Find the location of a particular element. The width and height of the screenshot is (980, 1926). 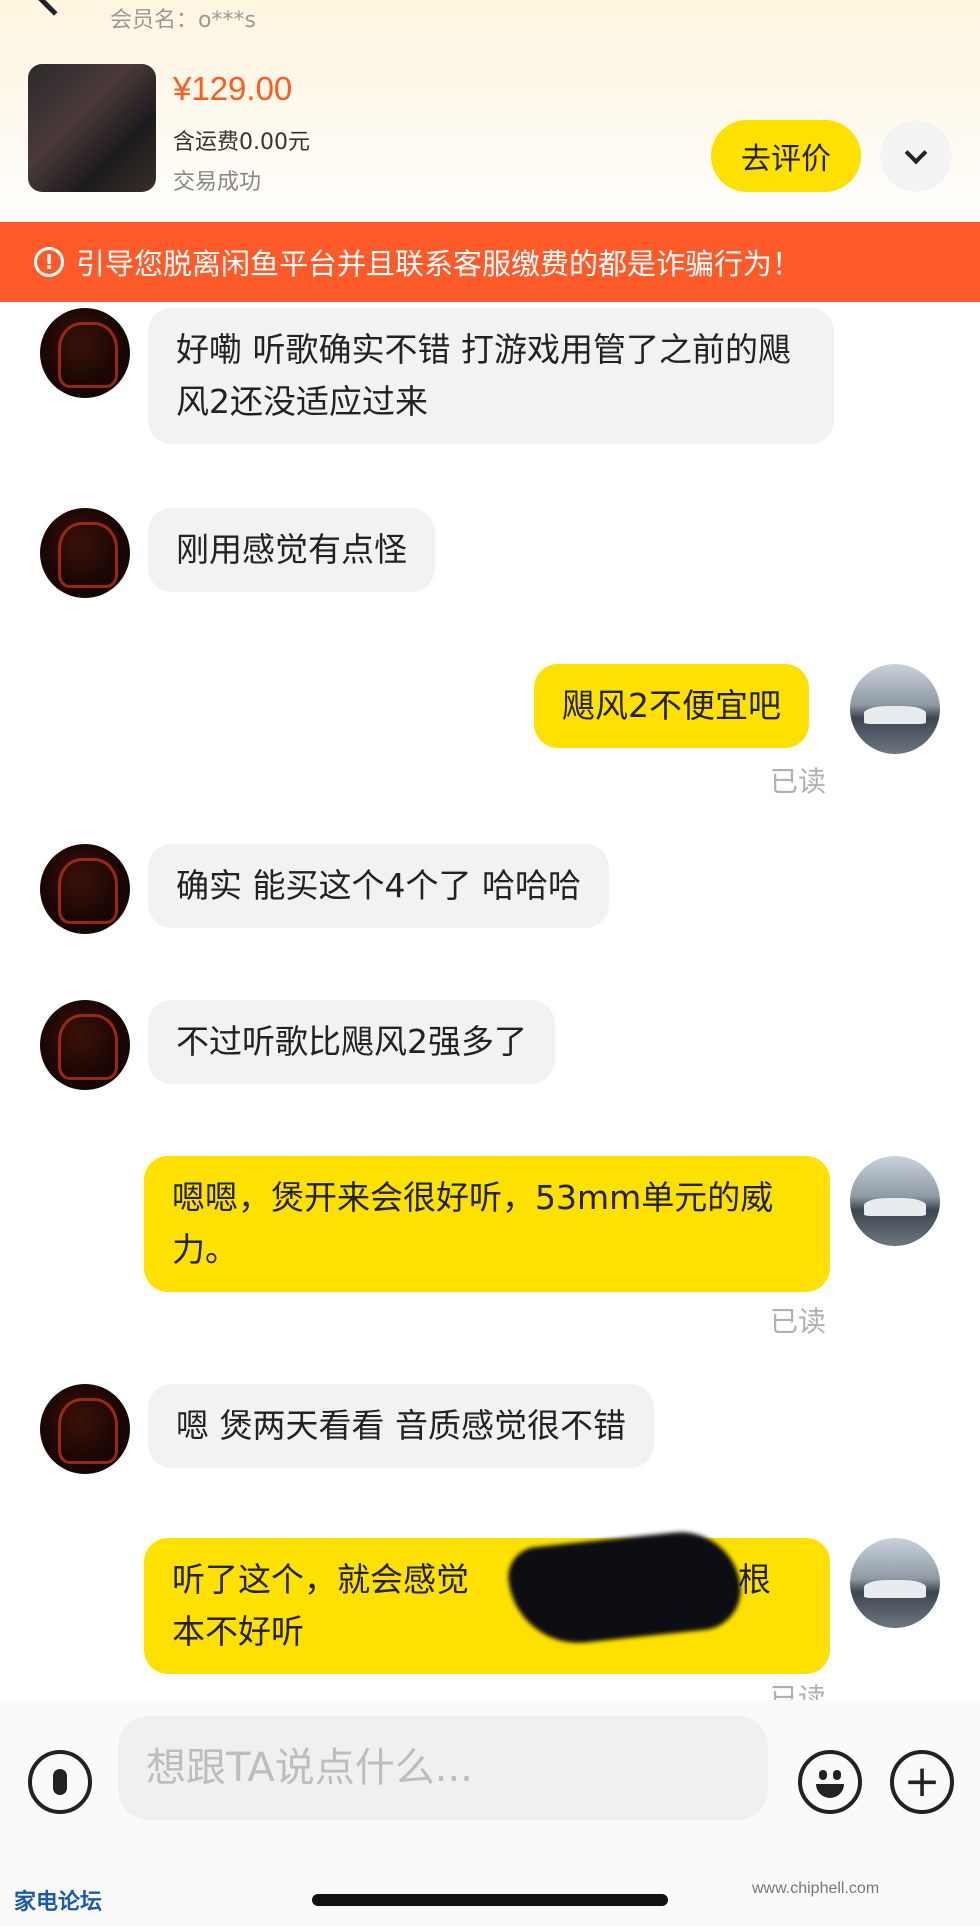

message-bubble-incoming: 确实 能买这个4个了 哈哈哈 is located at coordinates (378, 886).